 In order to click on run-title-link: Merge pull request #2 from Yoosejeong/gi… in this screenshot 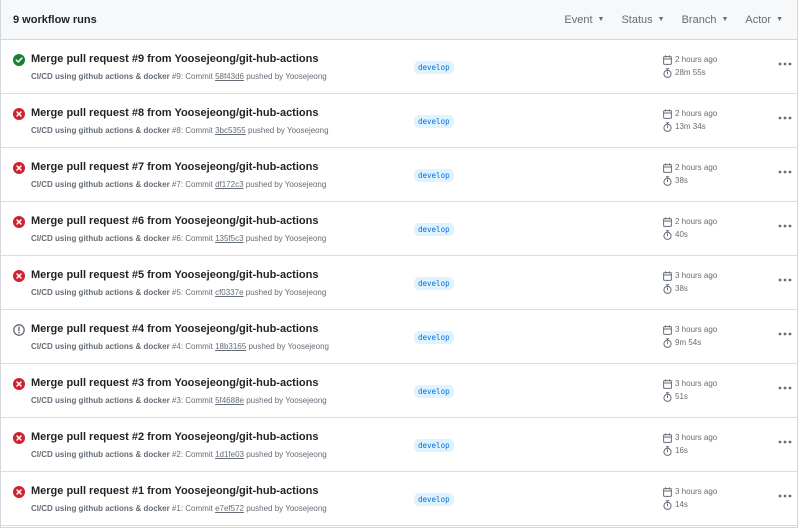, I will do `click(174, 437)`.